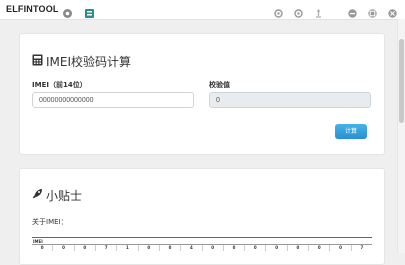  What do you see at coordinates (351, 131) in the screenshot?
I see `calculate-button: 计算` at bounding box center [351, 131].